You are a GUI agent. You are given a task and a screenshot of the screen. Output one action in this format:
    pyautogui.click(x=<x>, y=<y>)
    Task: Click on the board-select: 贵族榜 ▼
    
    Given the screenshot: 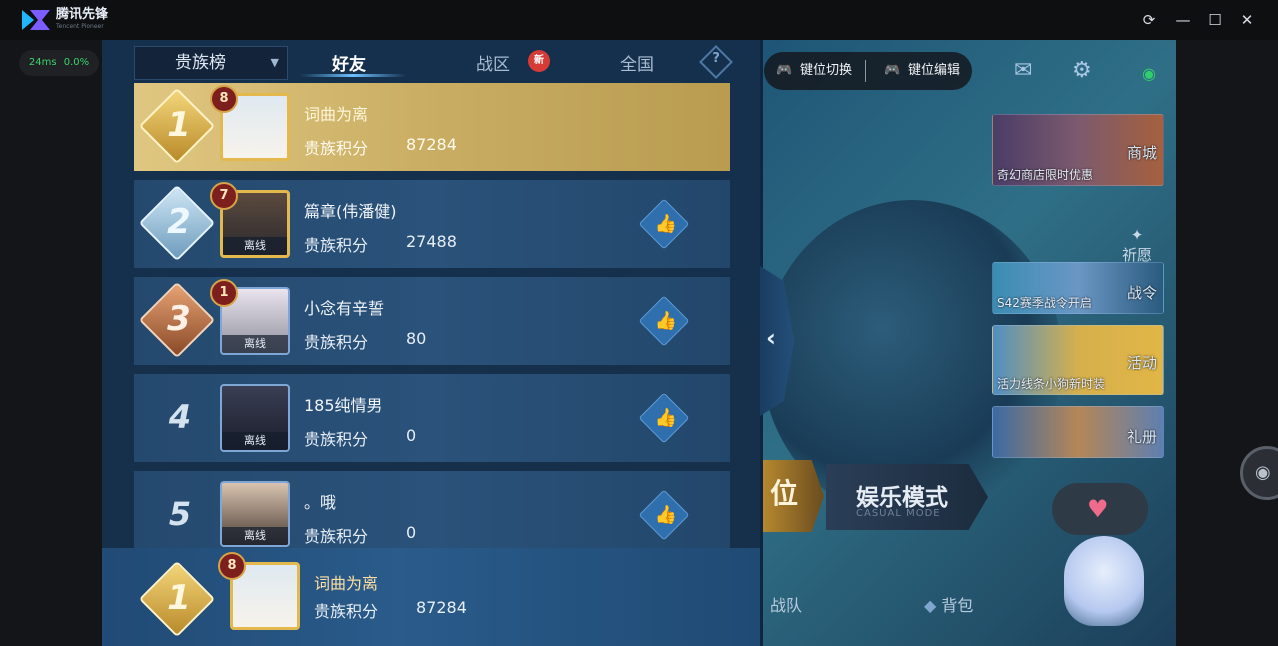 What is the action you would take?
    pyautogui.click(x=211, y=63)
    